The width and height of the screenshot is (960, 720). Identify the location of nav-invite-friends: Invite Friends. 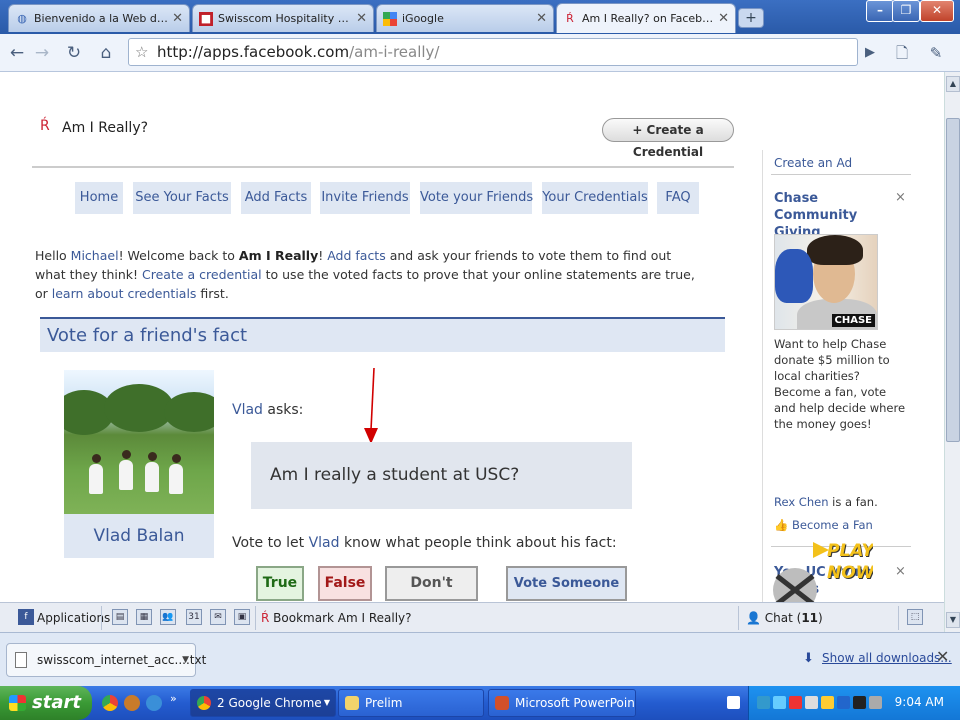
(365, 198).